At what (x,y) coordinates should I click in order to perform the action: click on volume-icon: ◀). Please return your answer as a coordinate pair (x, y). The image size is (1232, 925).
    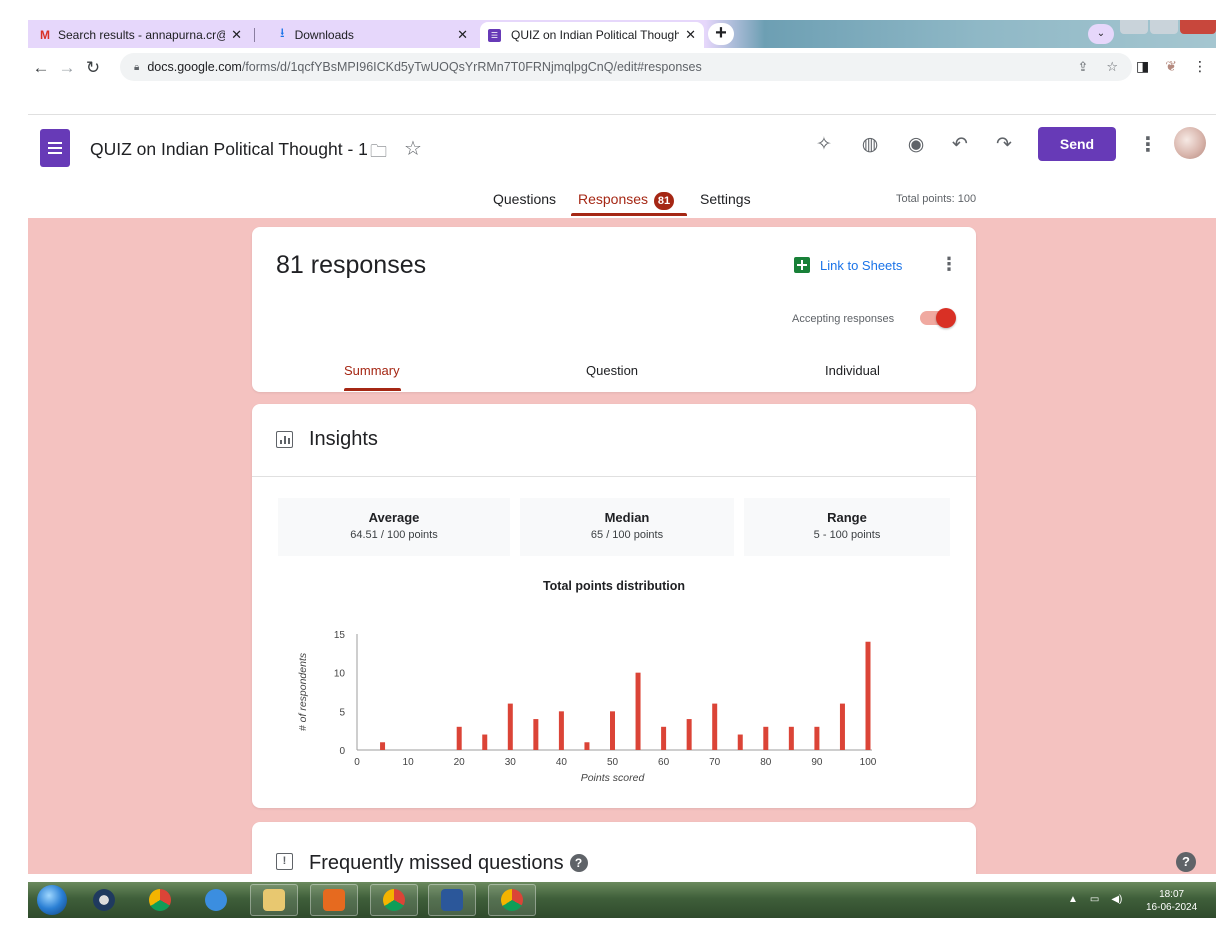
    Looking at the image, I should click on (1116, 899).